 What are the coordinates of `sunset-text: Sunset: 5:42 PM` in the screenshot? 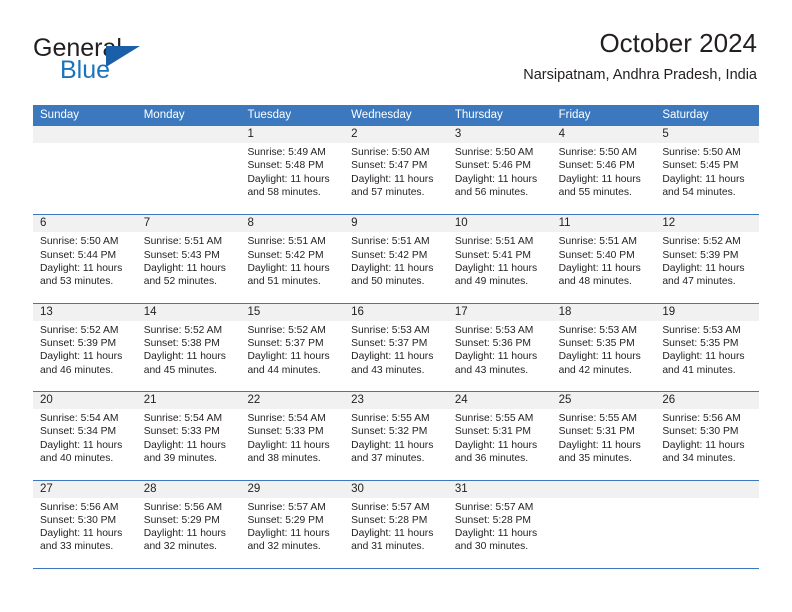 It's located at (285, 255).